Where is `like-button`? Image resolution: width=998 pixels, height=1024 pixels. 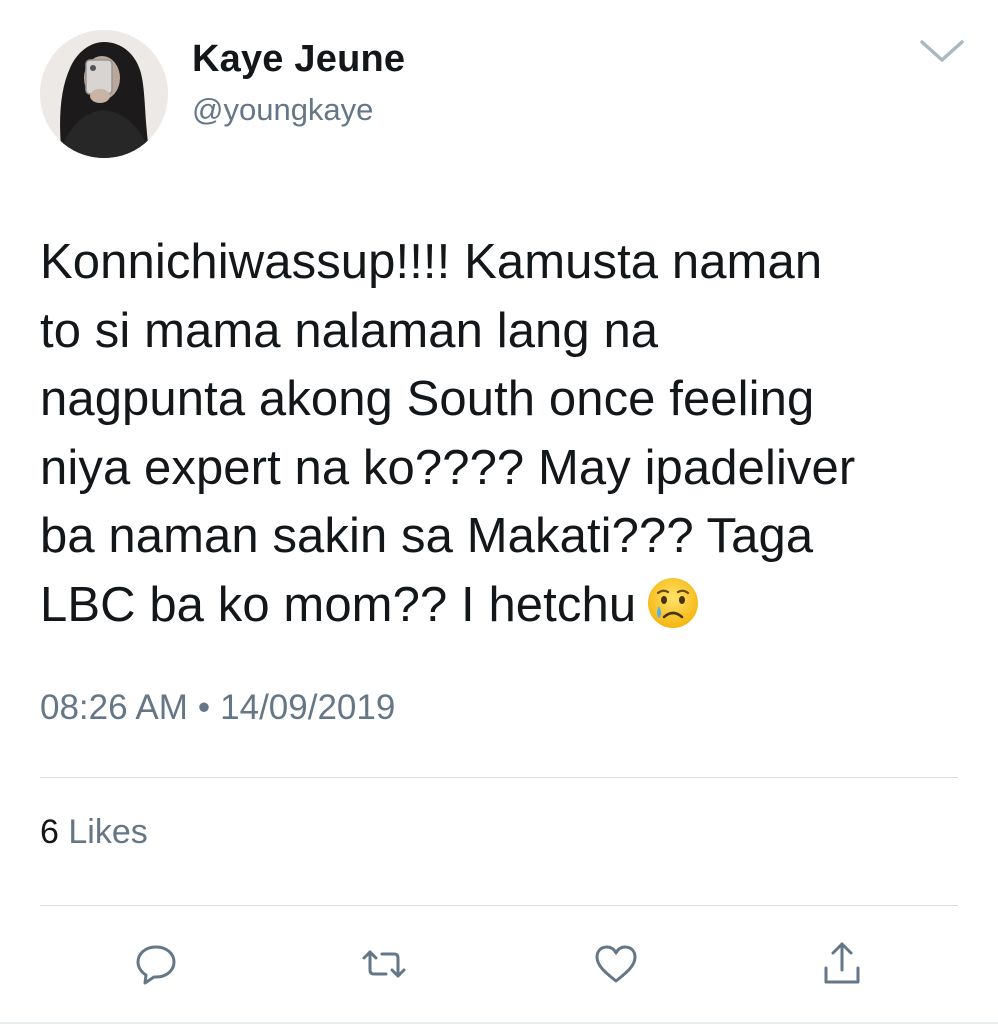
like-button is located at coordinates (616, 964).